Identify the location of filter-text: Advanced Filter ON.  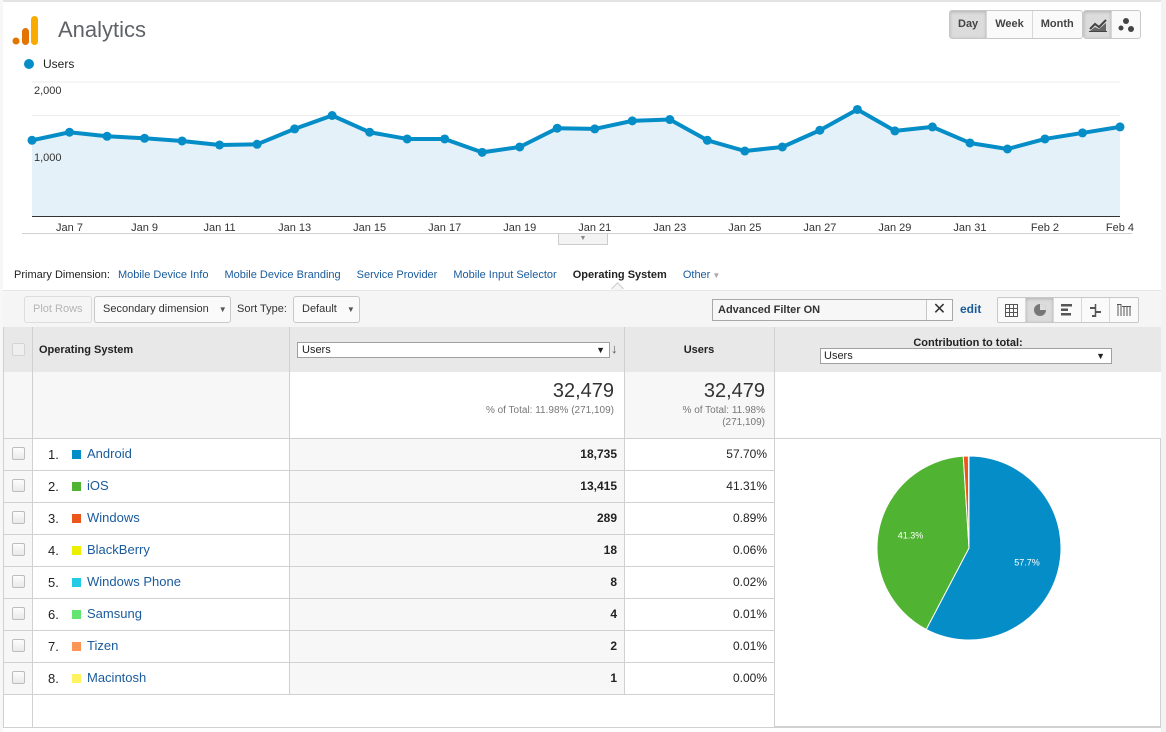
(769, 310).